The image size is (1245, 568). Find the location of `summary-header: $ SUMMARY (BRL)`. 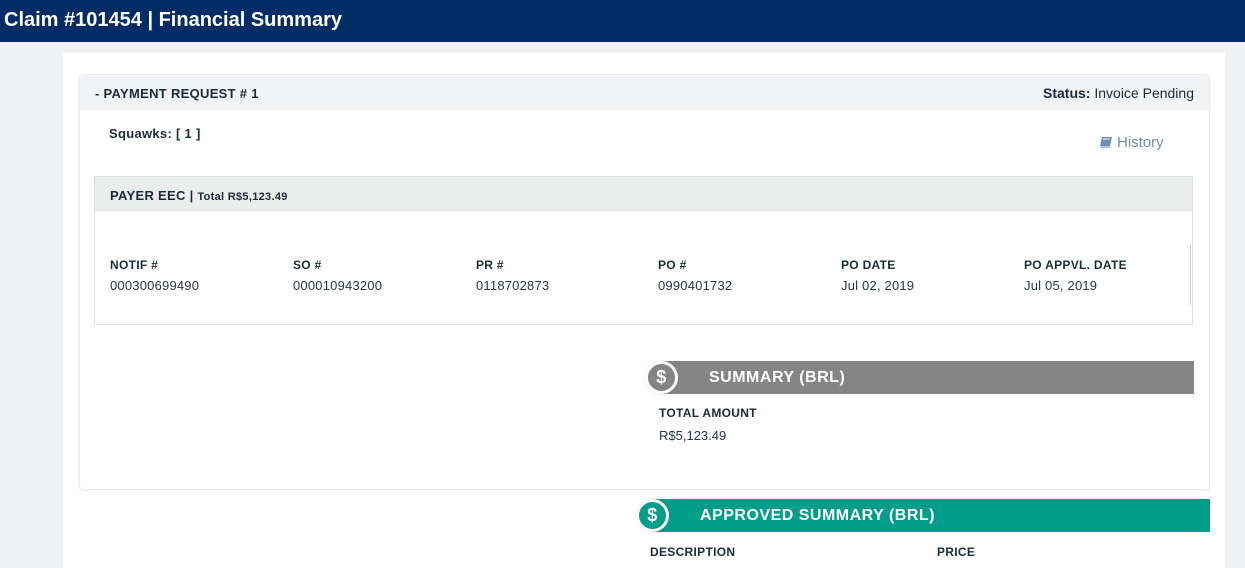

summary-header: $ SUMMARY (BRL) is located at coordinates (919, 377).